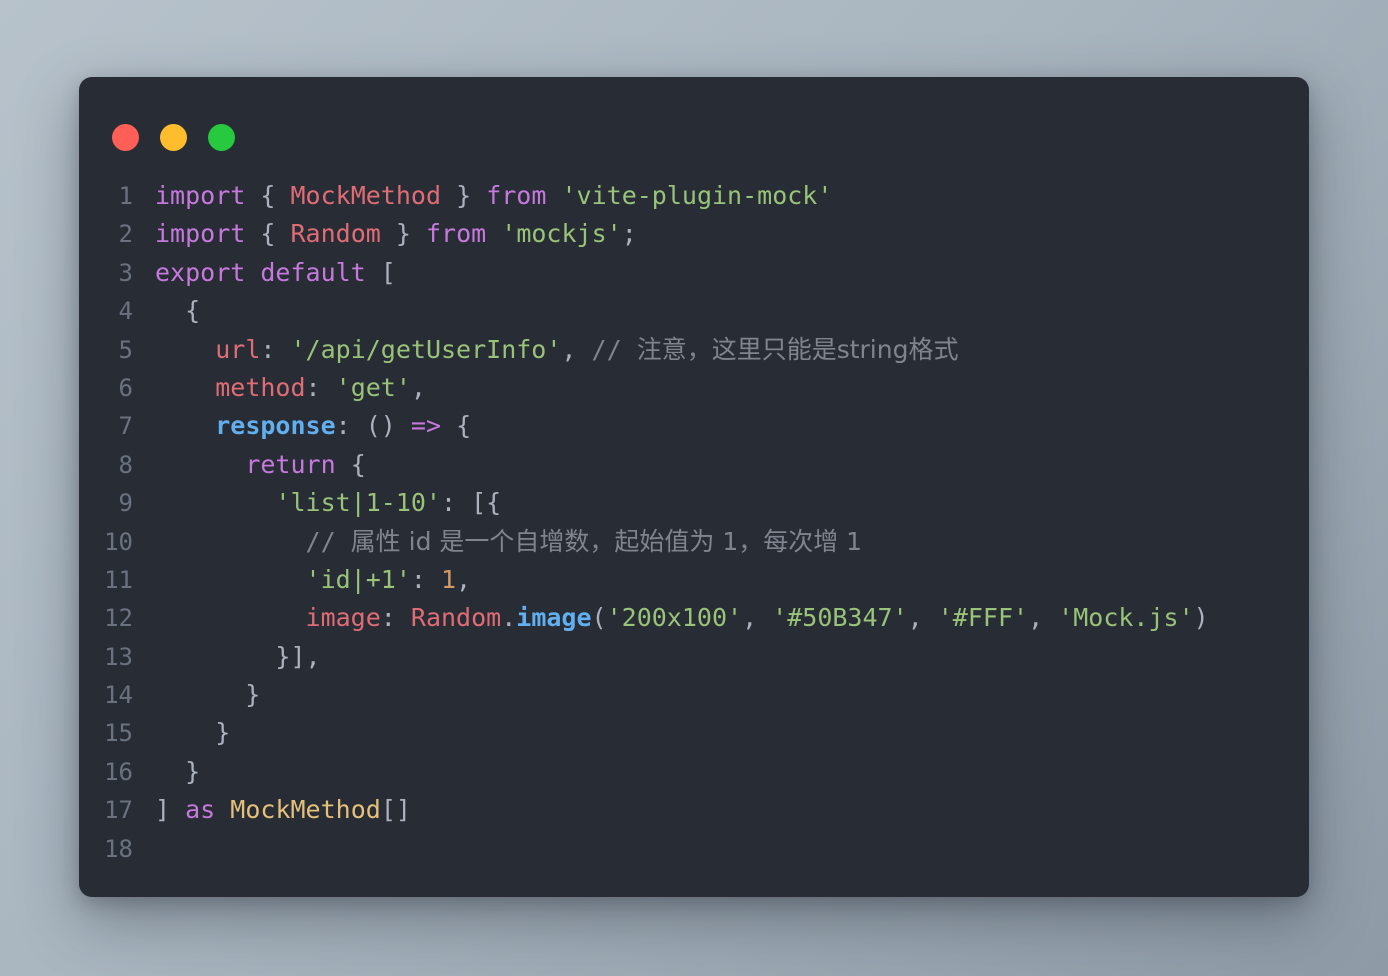 The height and width of the screenshot is (976, 1388). Describe the element at coordinates (694, 116) in the screenshot. I see `window-titlebar` at that location.